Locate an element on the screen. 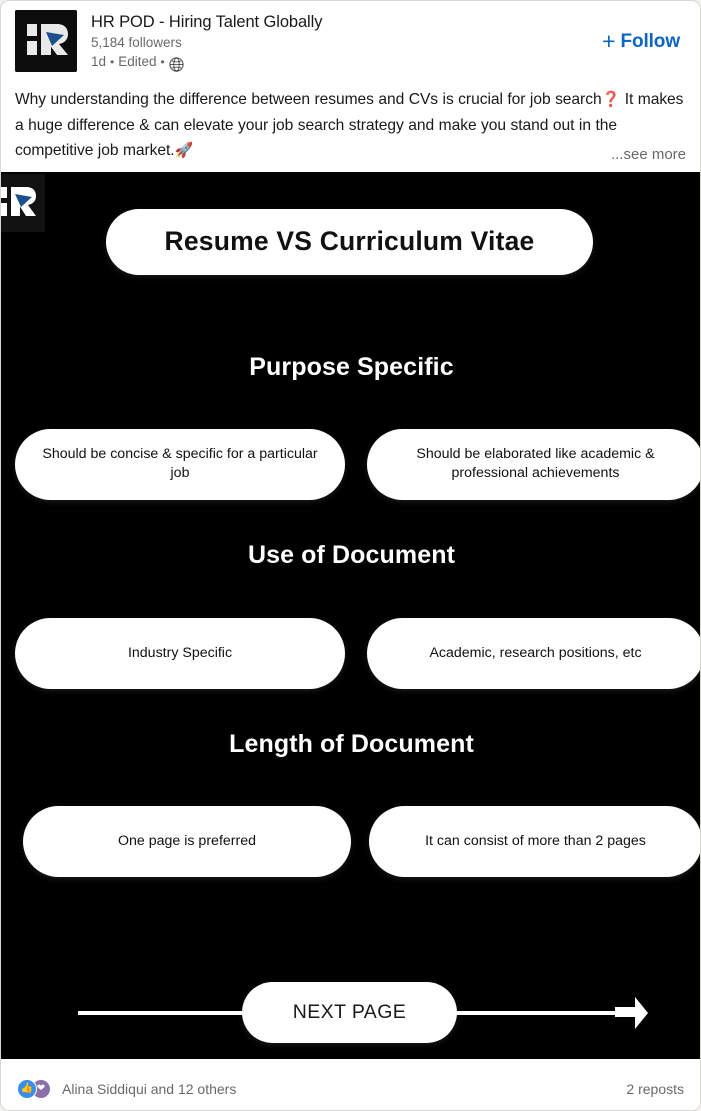  post-age: 1d is located at coordinates (99, 61).